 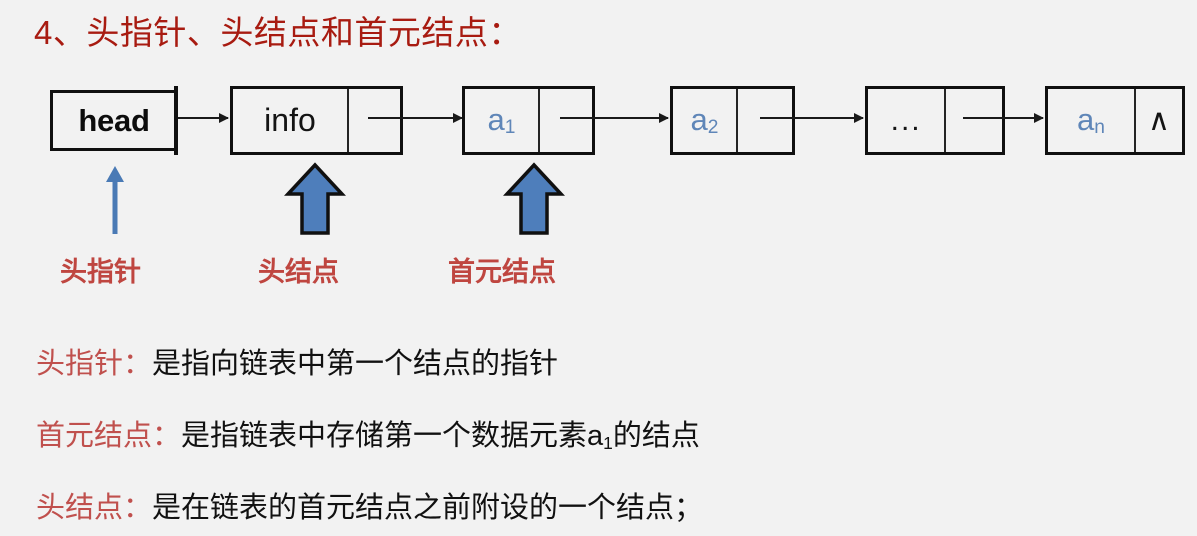 What do you see at coordinates (298, 272) in the screenshot?
I see `callout-head-node: 头结点` at bounding box center [298, 272].